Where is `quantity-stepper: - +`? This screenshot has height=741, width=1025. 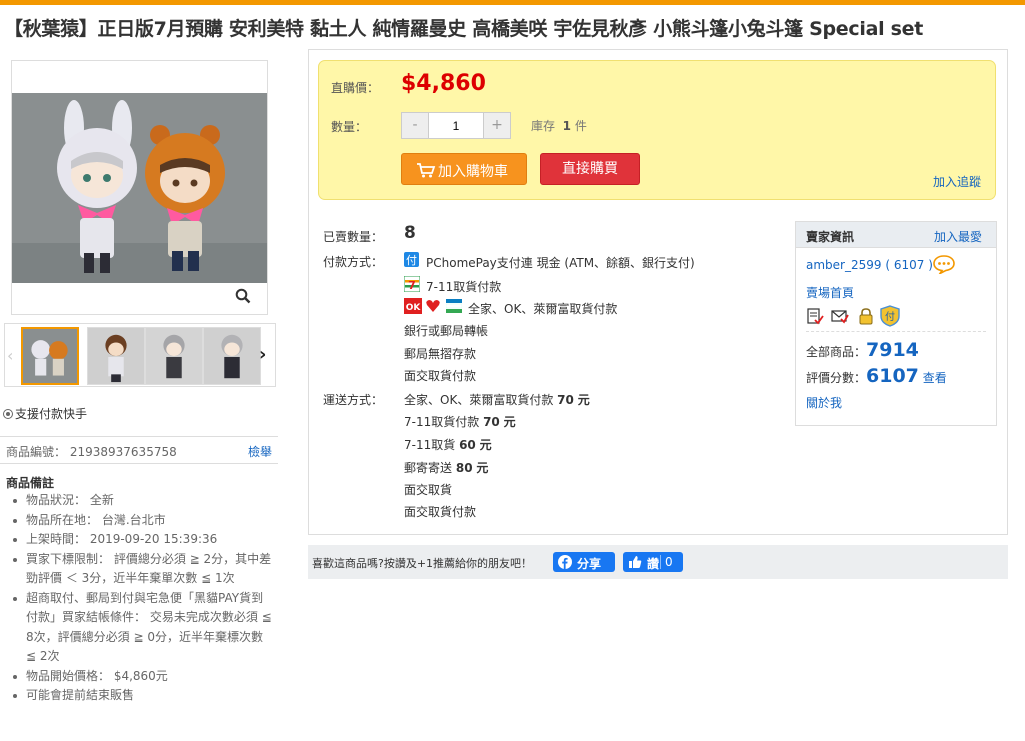 quantity-stepper: - + is located at coordinates (456, 125).